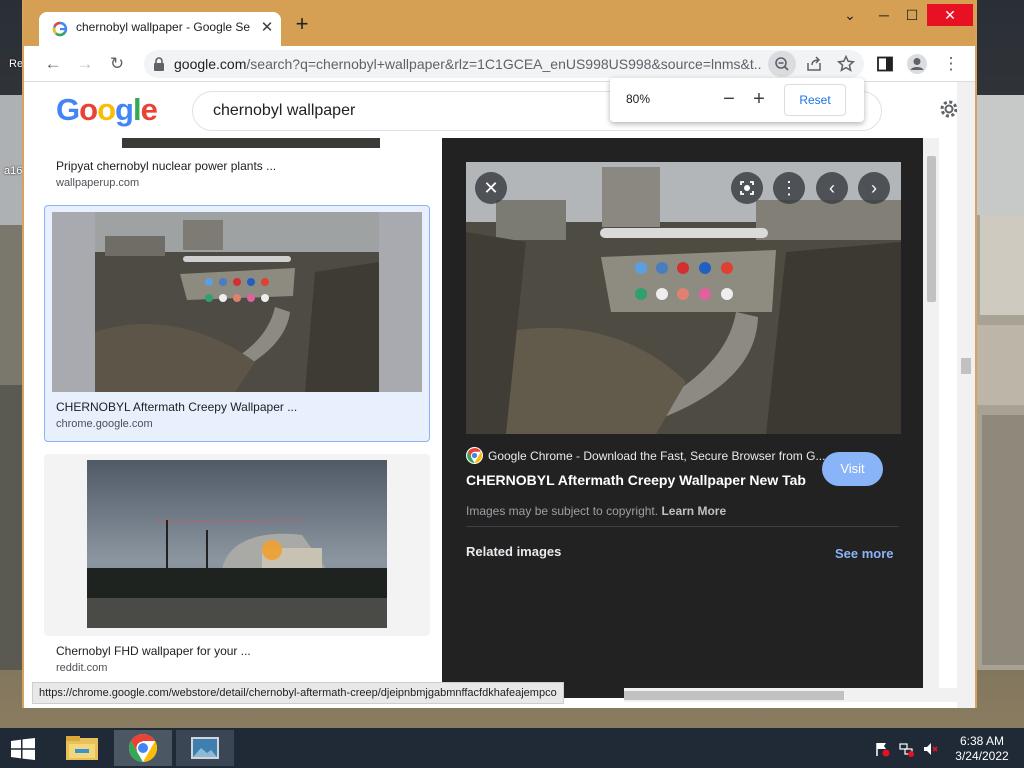 This screenshot has height=768, width=1024. Describe the element at coordinates (759, 99) in the screenshot. I see `zoom-in-button: +` at that location.